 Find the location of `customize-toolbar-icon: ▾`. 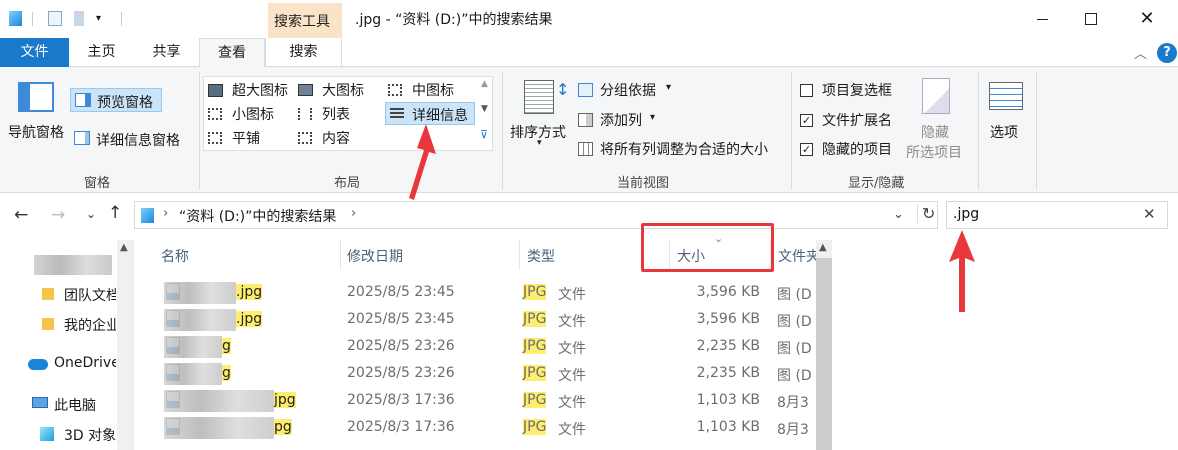

customize-toolbar-icon: ▾ is located at coordinates (98, 18).